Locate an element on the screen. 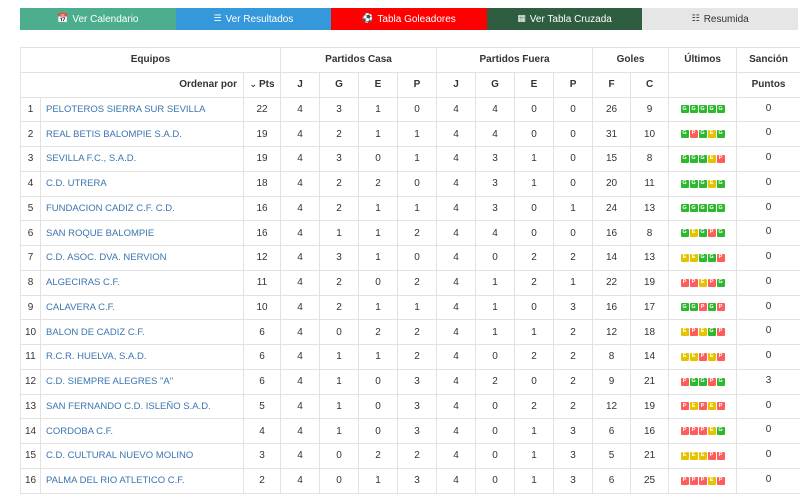  last-results-cell: GGGGG is located at coordinates (703, 208).